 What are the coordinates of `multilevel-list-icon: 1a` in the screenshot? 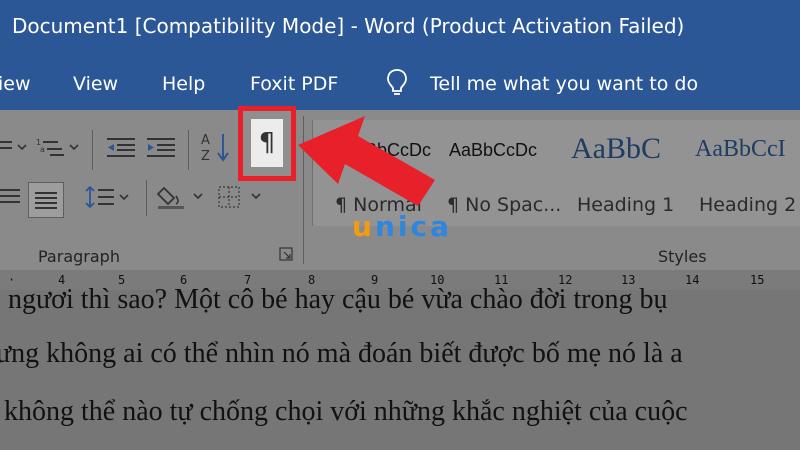 It's located at (59, 147).